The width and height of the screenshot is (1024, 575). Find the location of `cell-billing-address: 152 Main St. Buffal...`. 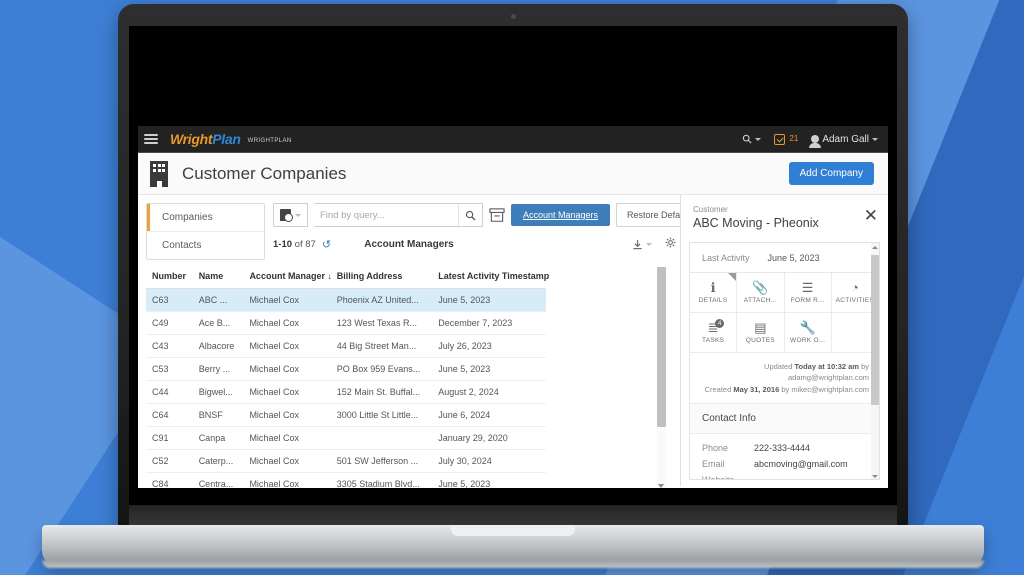

cell-billing-address: 152 Main St. Buffal... is located at coordinates (381, 392).